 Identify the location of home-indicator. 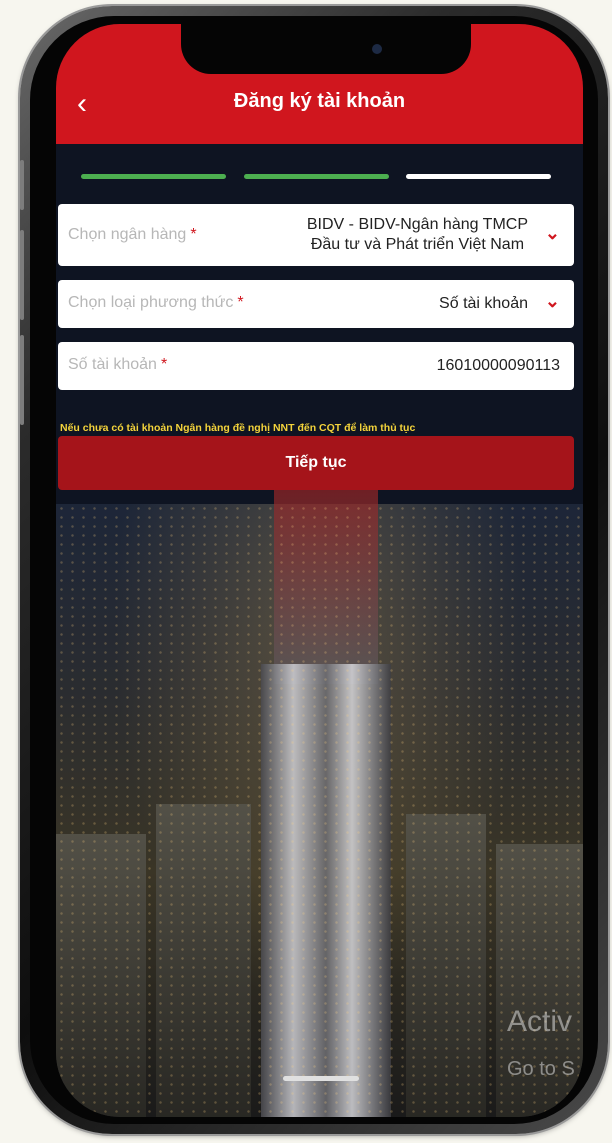
(321, 1078).